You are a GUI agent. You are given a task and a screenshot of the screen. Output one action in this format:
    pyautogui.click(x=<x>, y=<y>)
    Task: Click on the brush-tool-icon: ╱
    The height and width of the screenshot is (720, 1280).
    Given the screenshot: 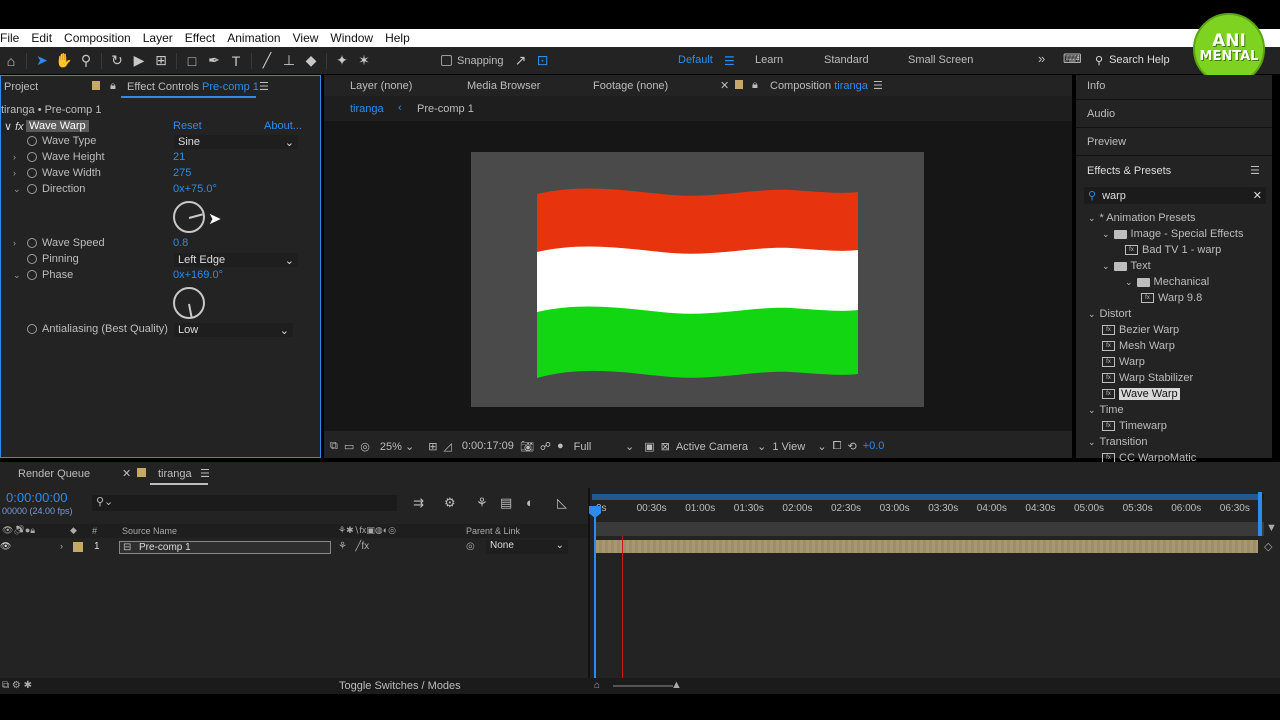 What is the action you would take?
    pyautogui.click(x=267, y=61)
    